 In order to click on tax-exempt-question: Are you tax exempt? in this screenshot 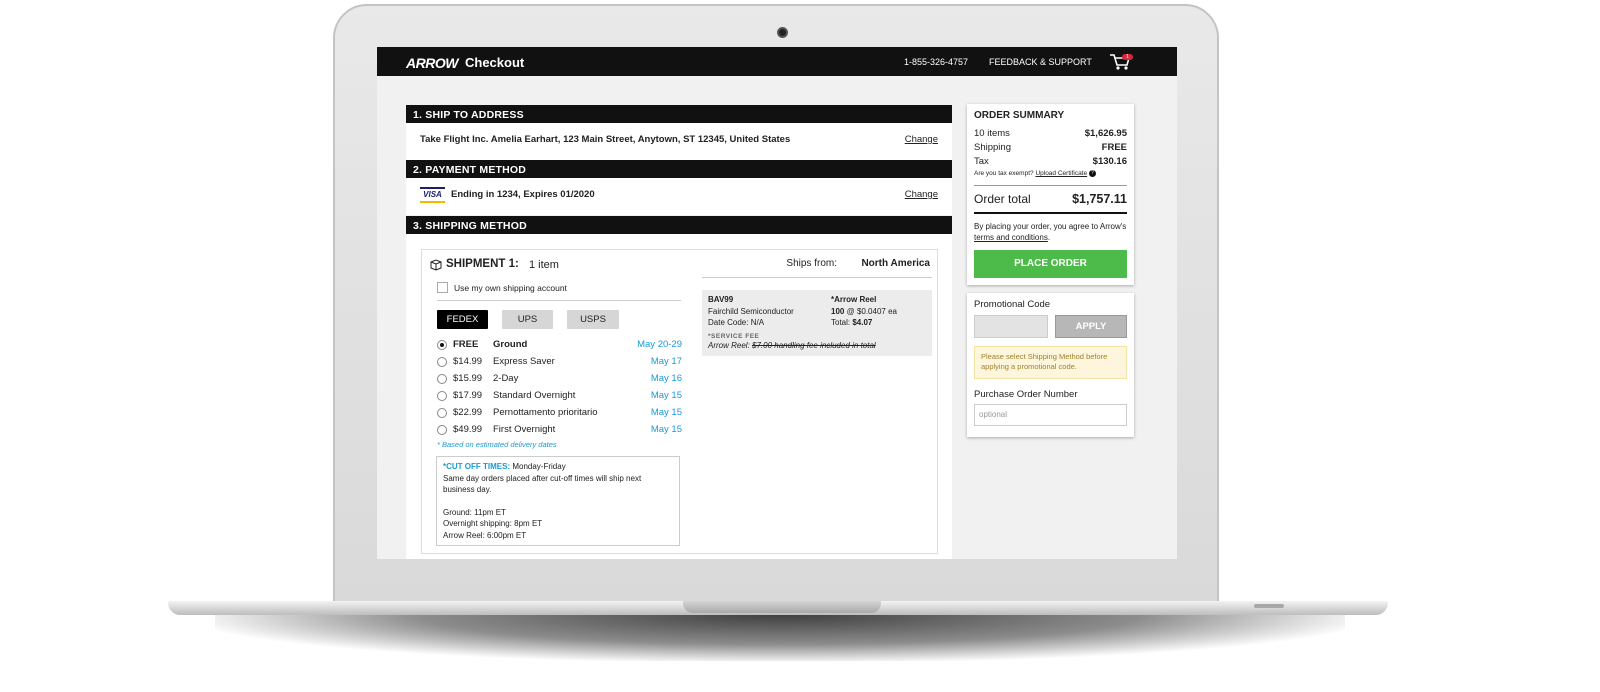, I will do `click(1004, 174)`.